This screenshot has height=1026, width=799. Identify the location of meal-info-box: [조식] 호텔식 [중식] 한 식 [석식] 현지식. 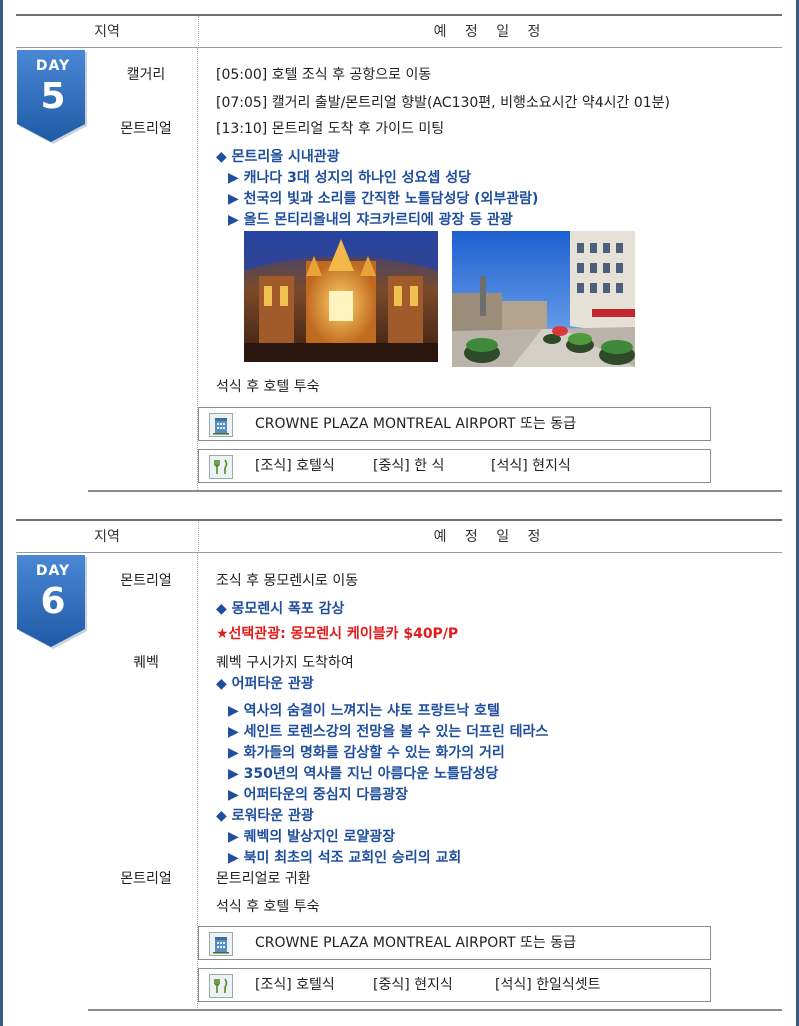
(454, 466).